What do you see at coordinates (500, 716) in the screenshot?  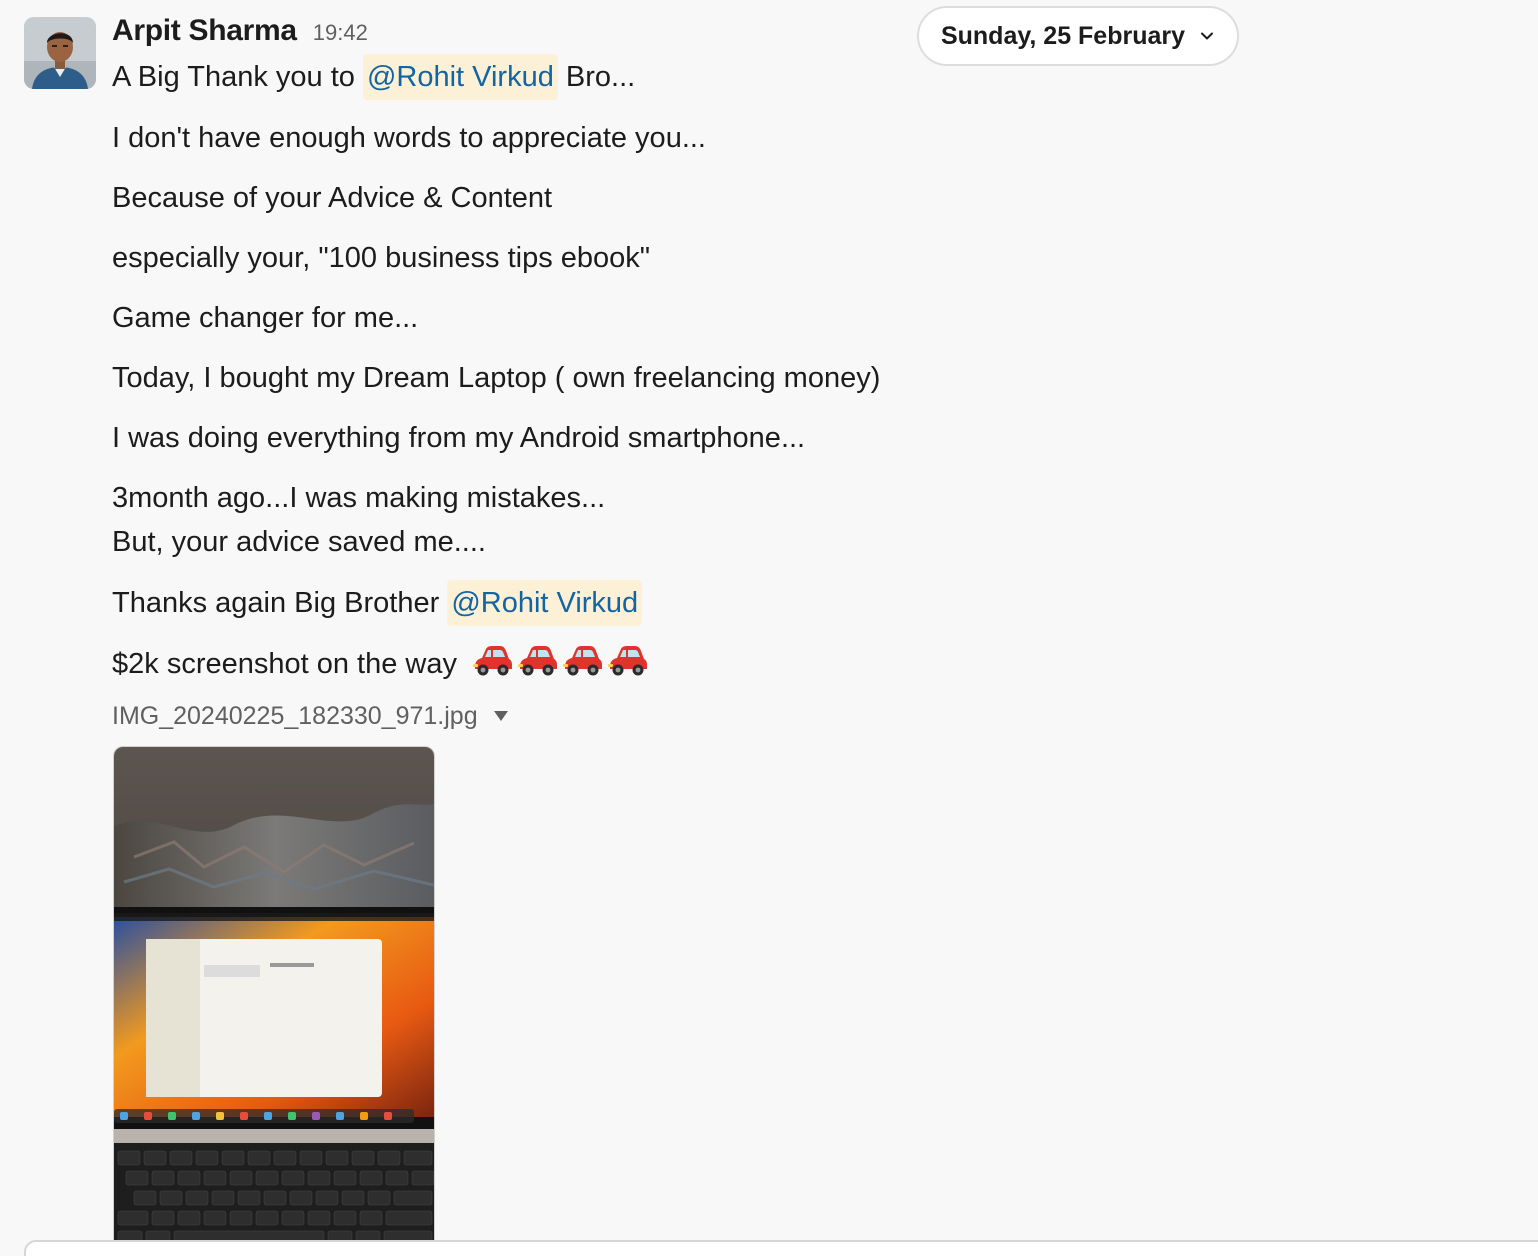 I see `triangle-down-icon` at bounding box center [500, 716].